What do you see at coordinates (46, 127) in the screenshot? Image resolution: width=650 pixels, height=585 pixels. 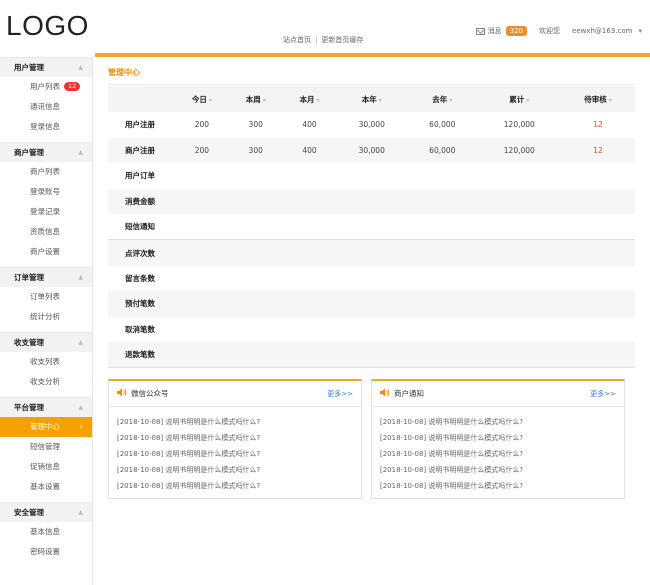 I see `sidebar-item: 登录信息` at bounding box center [46, 127].